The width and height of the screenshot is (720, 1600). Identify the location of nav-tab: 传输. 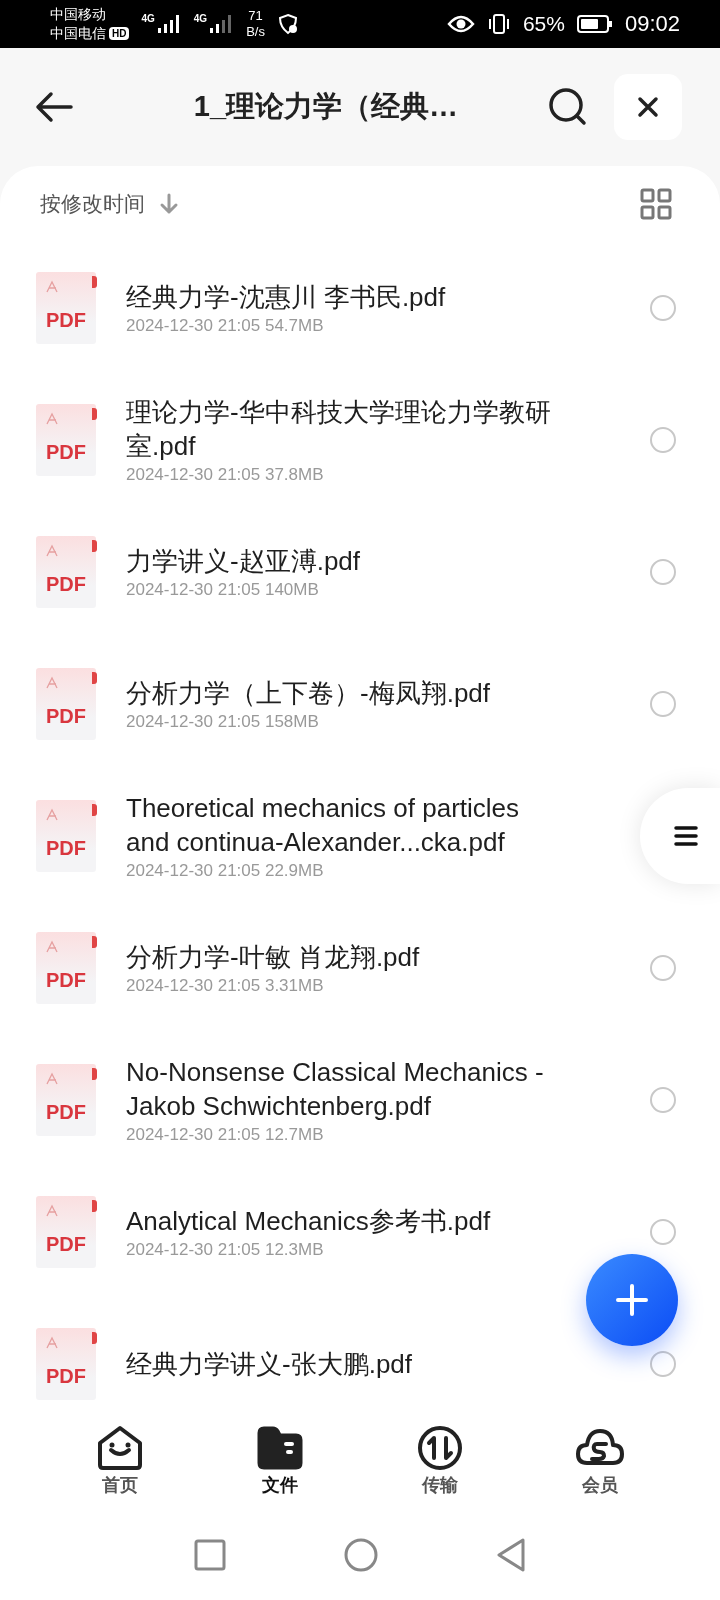
(440, 1461).